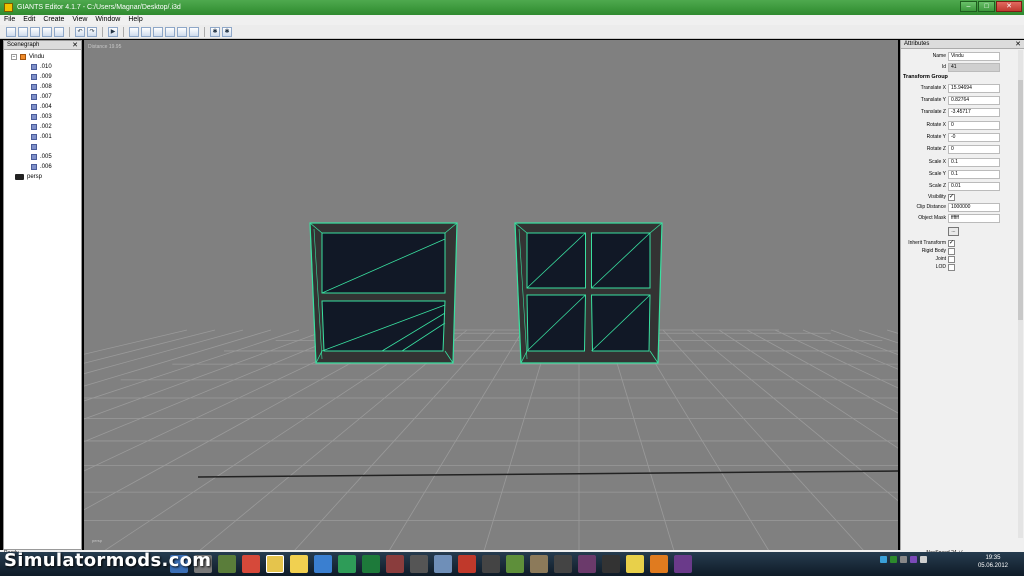 The height and width of the screenshot is (576, 1024). I want to click on attr-row-clip: Clip Distance 1000000, so click(960, 207).